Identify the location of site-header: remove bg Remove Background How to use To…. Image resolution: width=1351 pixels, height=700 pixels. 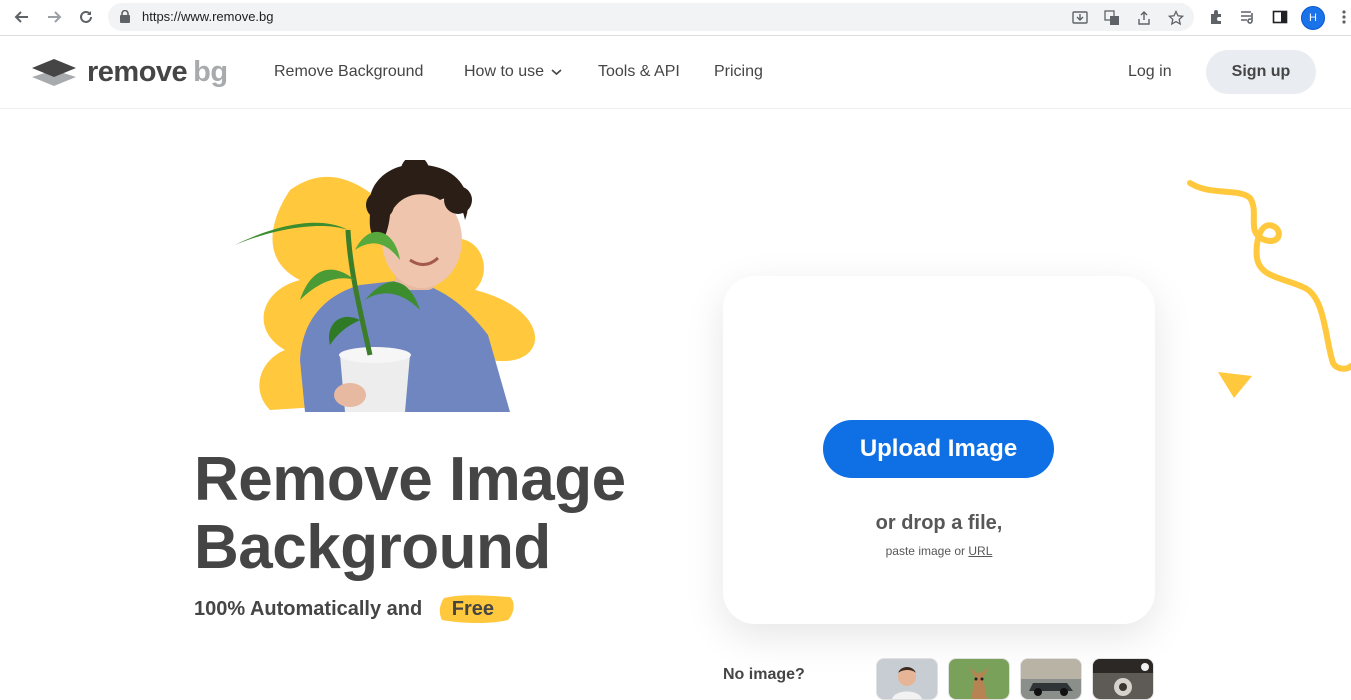
(675, 72).